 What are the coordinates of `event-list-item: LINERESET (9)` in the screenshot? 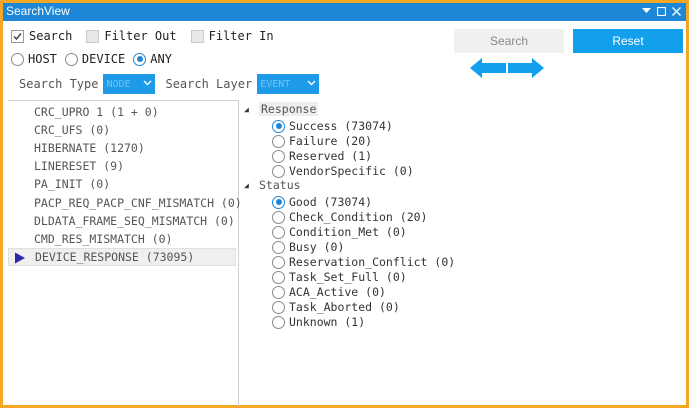 It's located at (122, 166).